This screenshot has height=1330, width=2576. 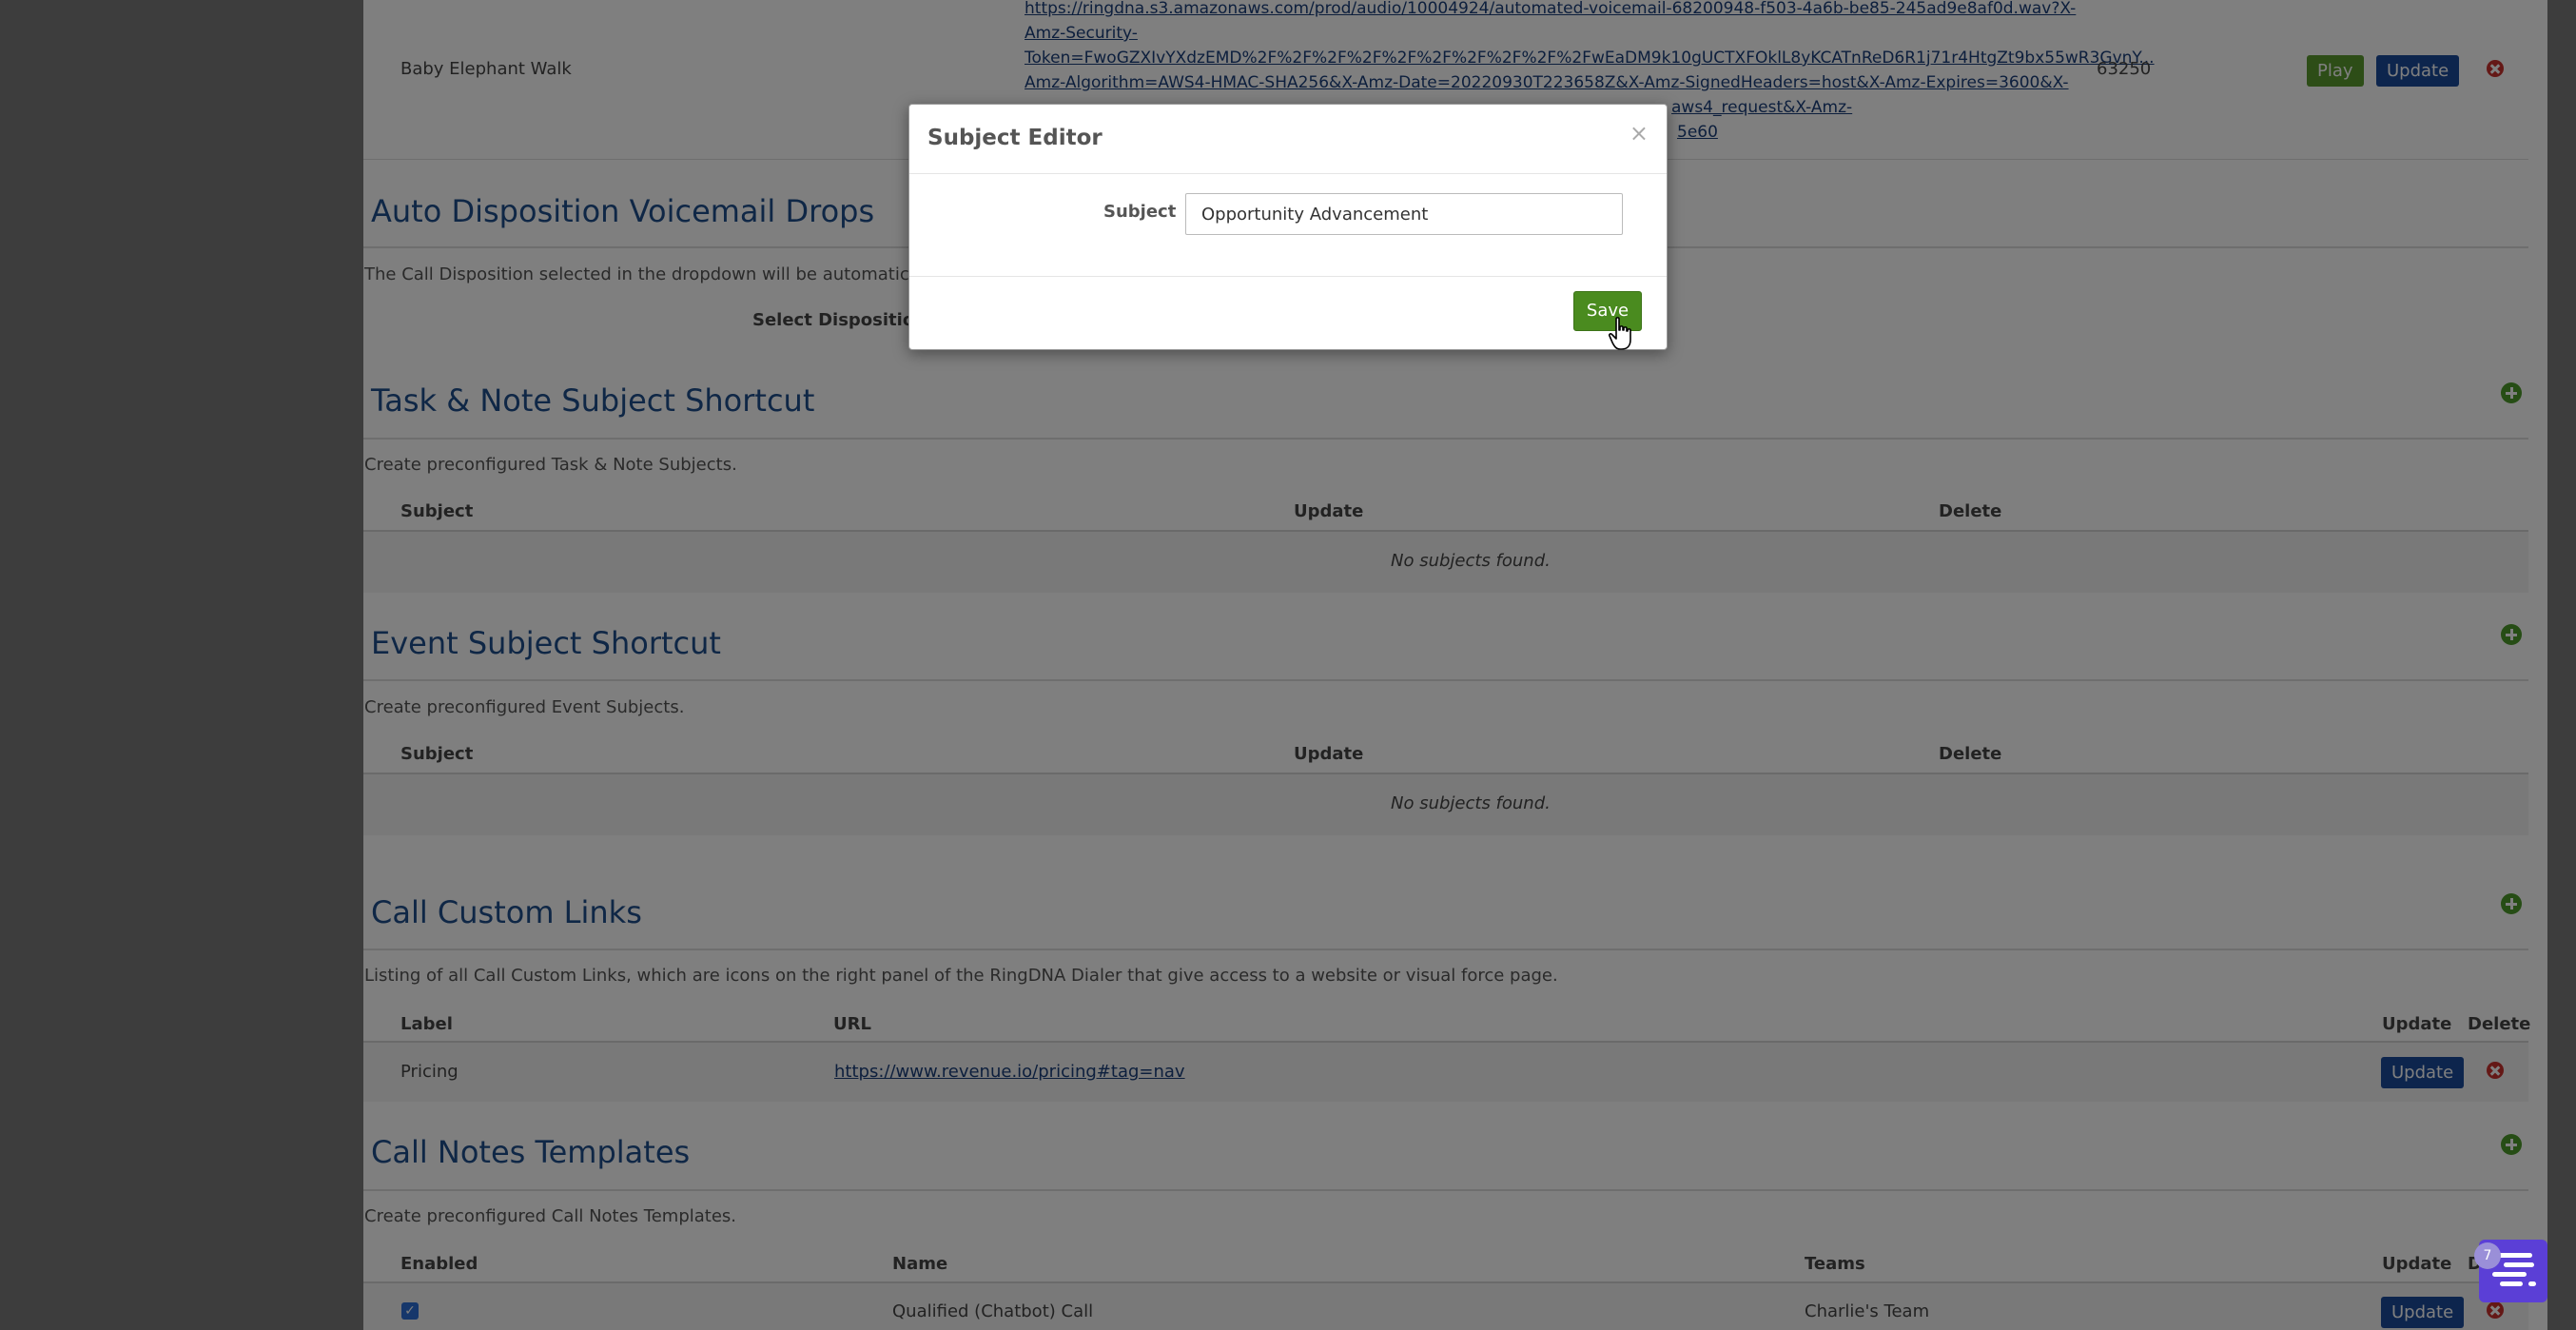 I want to click on close-icon: ×, so click(x=1639, y=133).